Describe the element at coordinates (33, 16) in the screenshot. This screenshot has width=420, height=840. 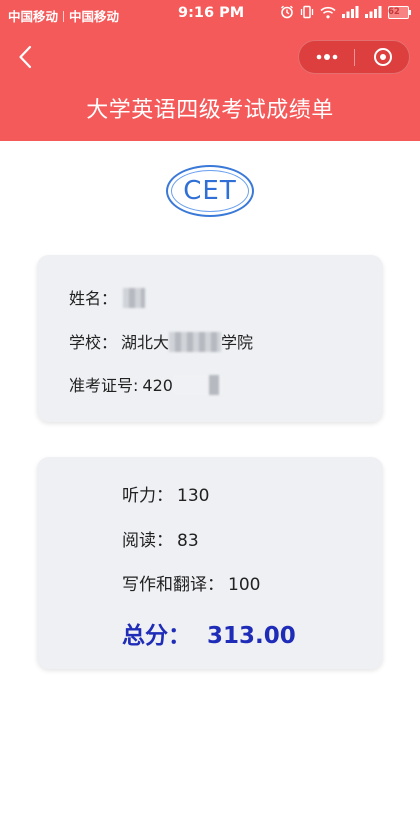
I see `carrier-1: 中国移动` at that location.